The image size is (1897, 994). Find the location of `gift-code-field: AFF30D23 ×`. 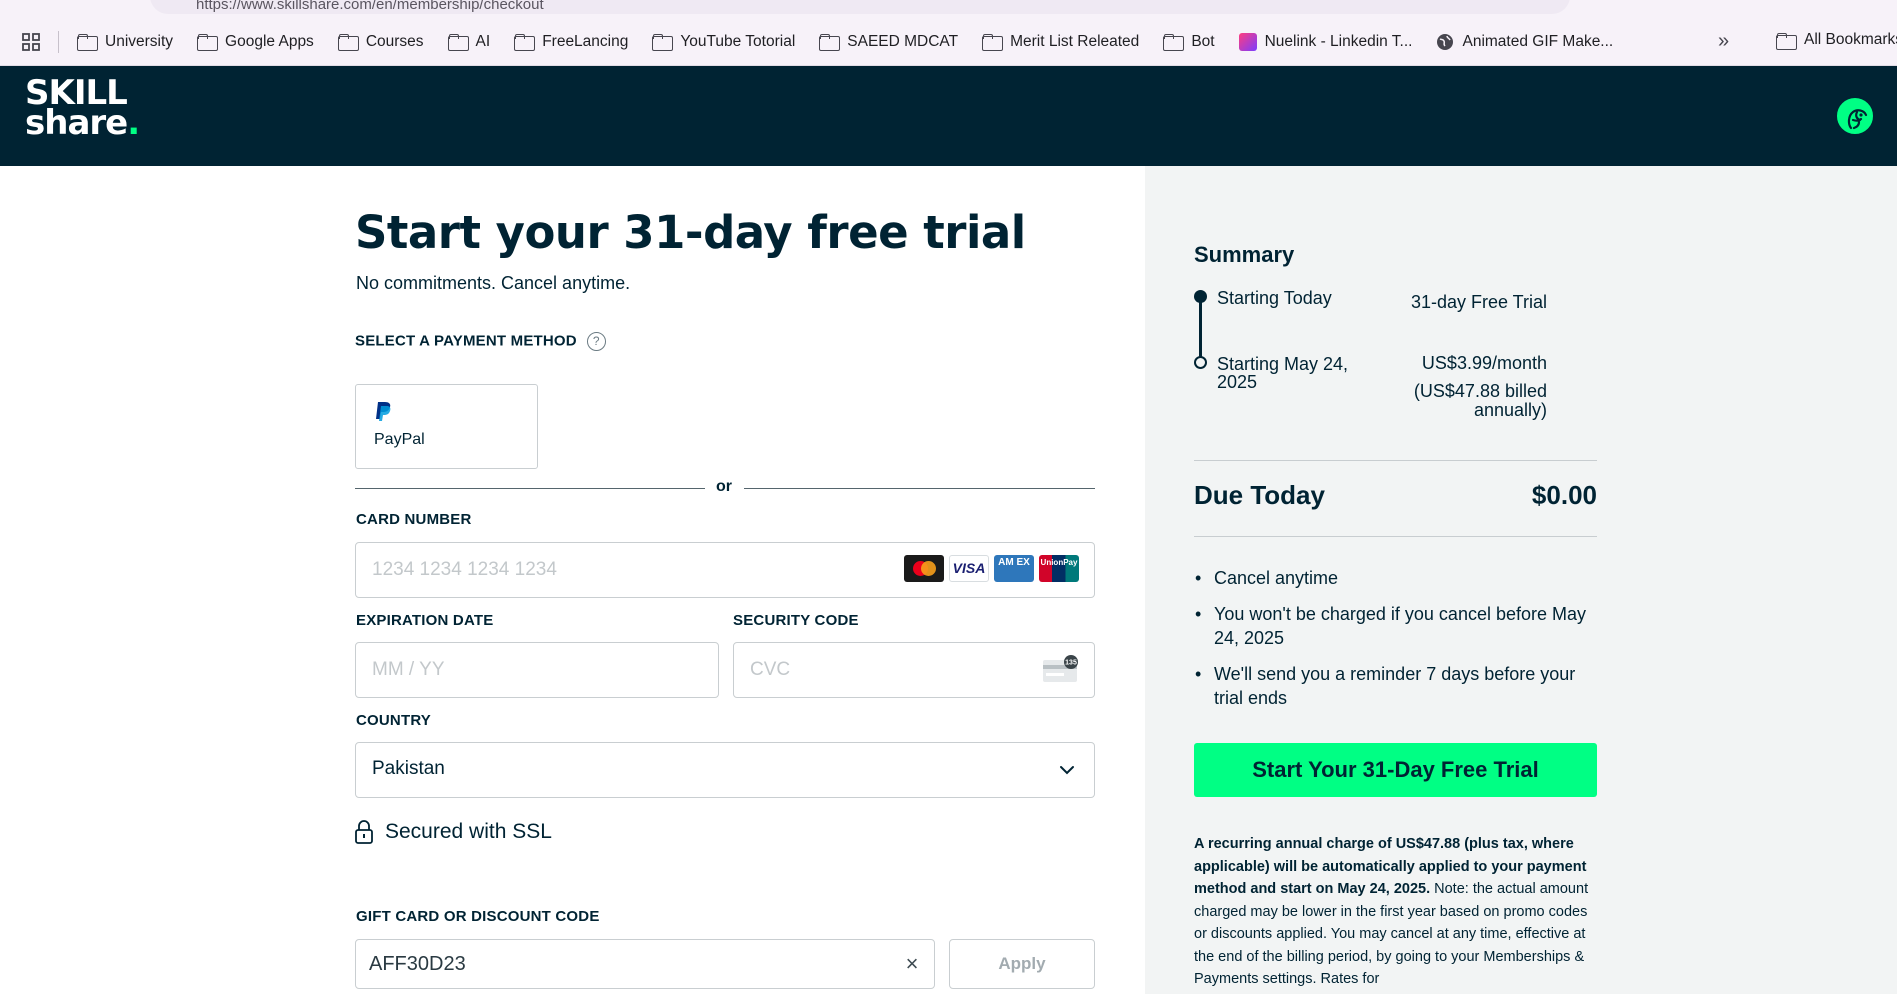

gift-code-field: AFF30D23 × is located at coordinates (645, 964).